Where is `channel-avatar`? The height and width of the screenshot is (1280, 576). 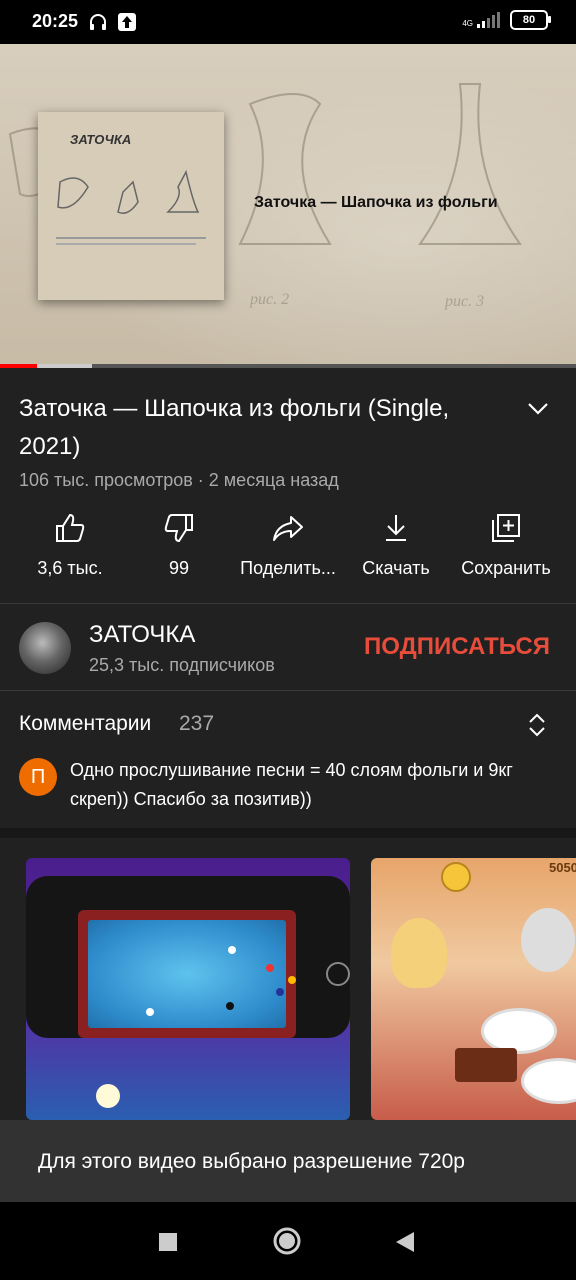
channel-avatar is located at coordinates (45, 648).